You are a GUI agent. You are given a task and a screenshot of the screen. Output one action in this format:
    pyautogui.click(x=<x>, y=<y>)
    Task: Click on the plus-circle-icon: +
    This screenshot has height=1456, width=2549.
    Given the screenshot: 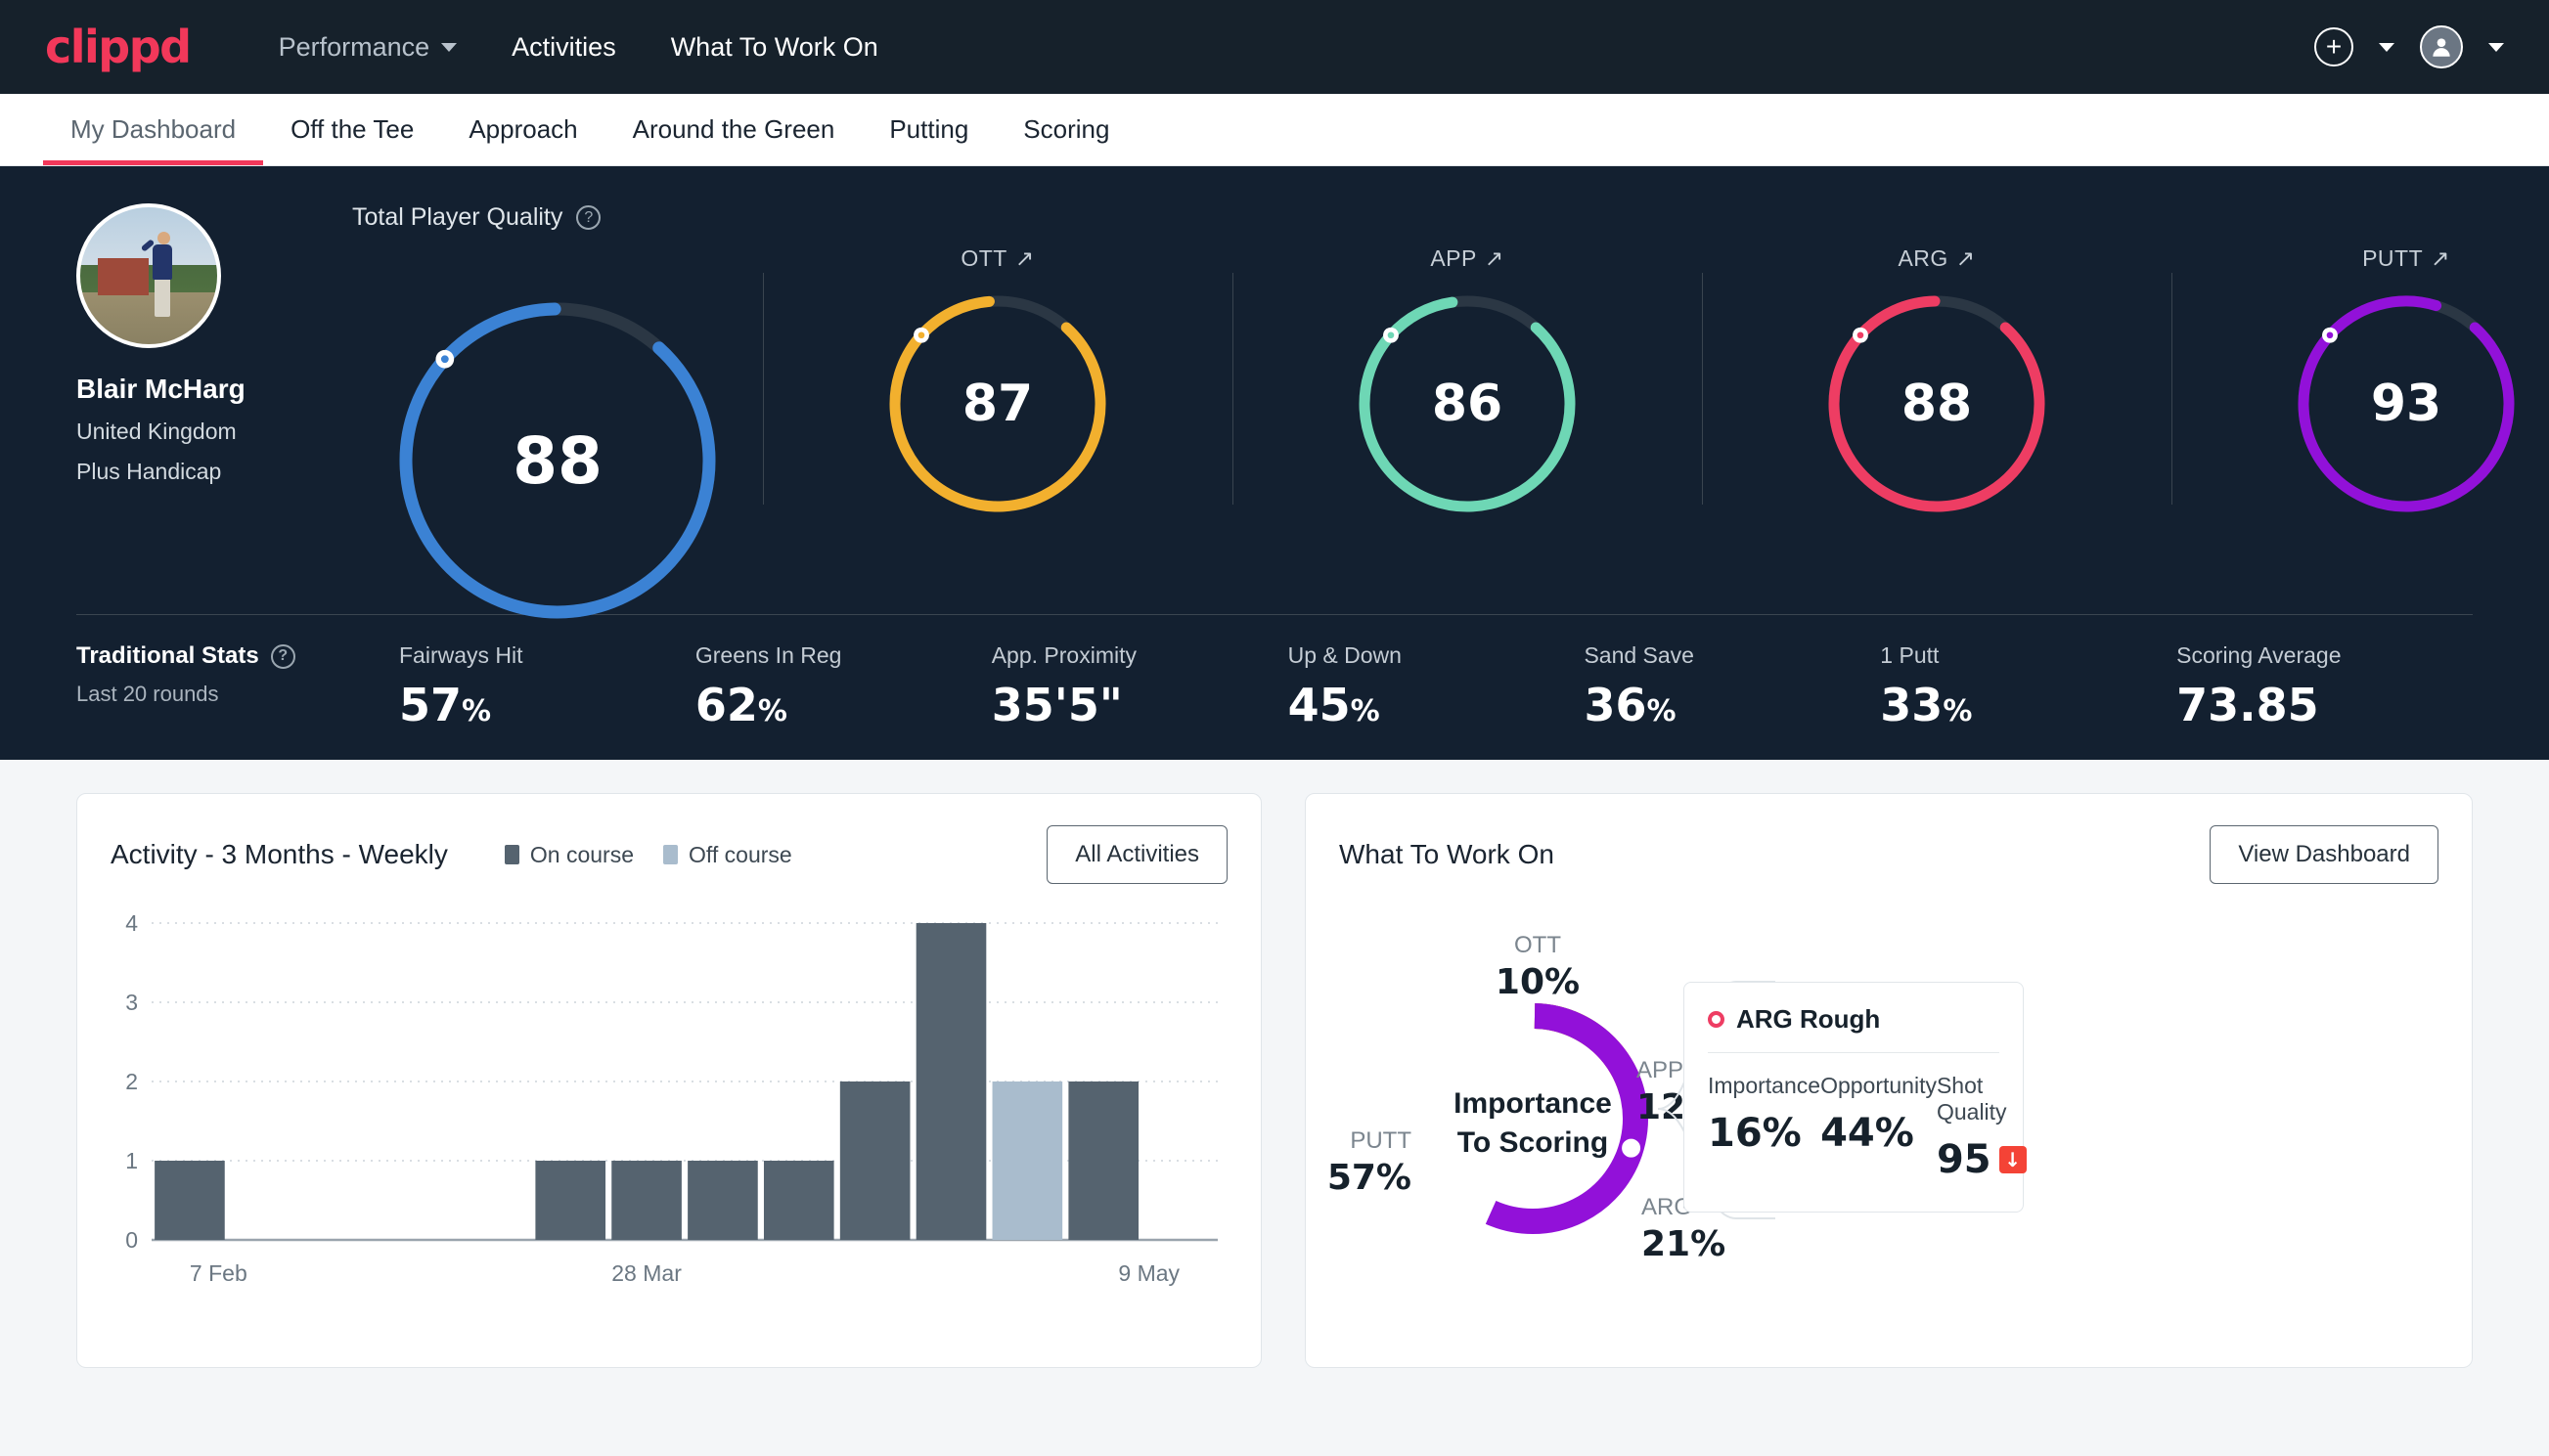 What is the action you would take?
    pyautogui.click(x=2333, y=46)
    